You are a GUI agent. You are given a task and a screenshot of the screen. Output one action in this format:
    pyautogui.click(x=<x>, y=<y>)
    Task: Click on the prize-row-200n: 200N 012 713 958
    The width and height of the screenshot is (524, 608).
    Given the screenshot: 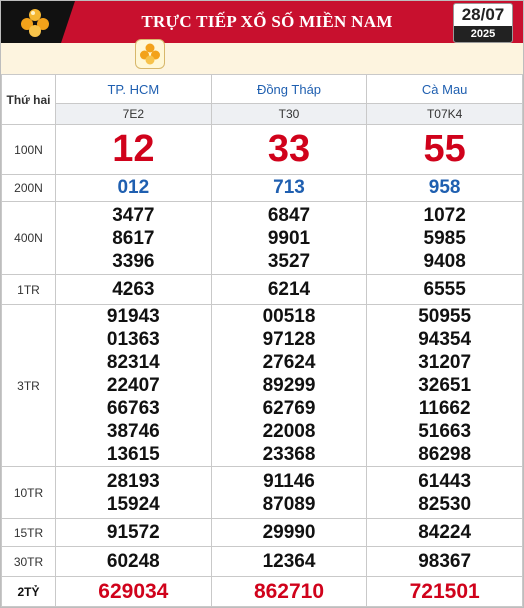 What is the action you would take?
    pyautogui.click(x=262, y=188)
    